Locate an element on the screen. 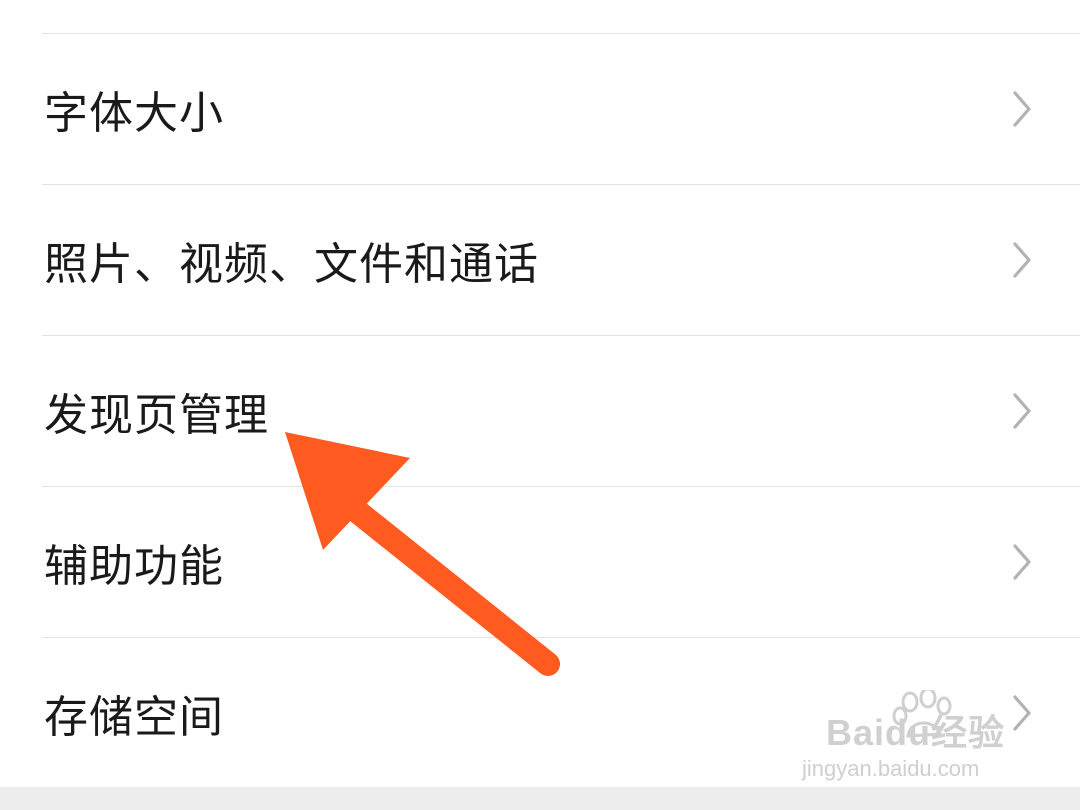  settings-item-label: 字体大小 is located at coordinates (134, 113).